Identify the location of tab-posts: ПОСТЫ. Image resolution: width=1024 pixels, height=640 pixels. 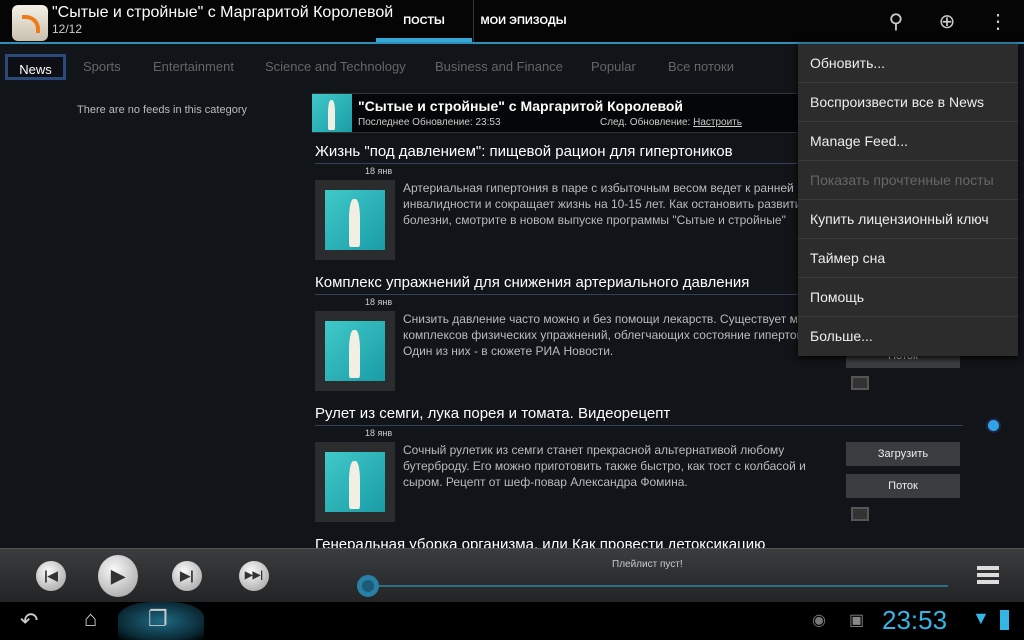
(424, 21).